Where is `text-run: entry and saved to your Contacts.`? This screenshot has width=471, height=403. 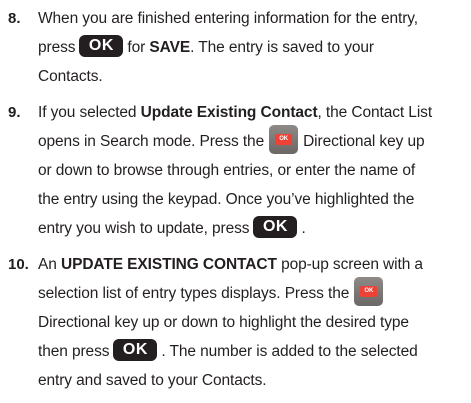
text-run: entry and saved to your Contacts. is located at coordinates (152, 380).